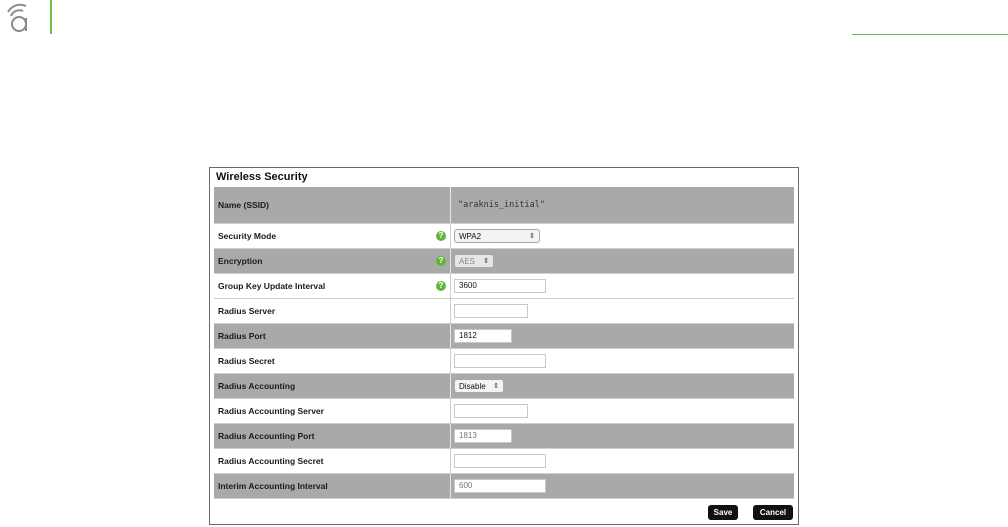  I want to click on row-radius-acct-port: Radius Accounting Port 1813, so click(504, 436).